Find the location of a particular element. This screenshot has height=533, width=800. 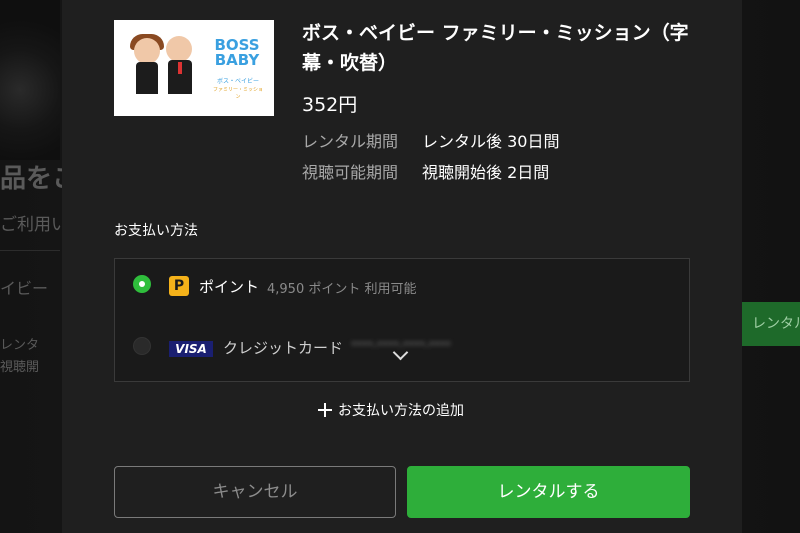

background-poster is located at coordinates (30, 80).